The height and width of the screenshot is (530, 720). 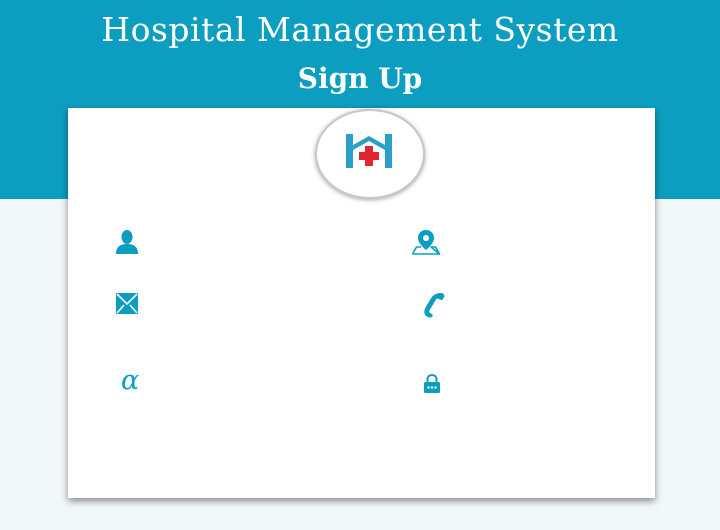 I want to click on name-field, so click(x=265, y=382).